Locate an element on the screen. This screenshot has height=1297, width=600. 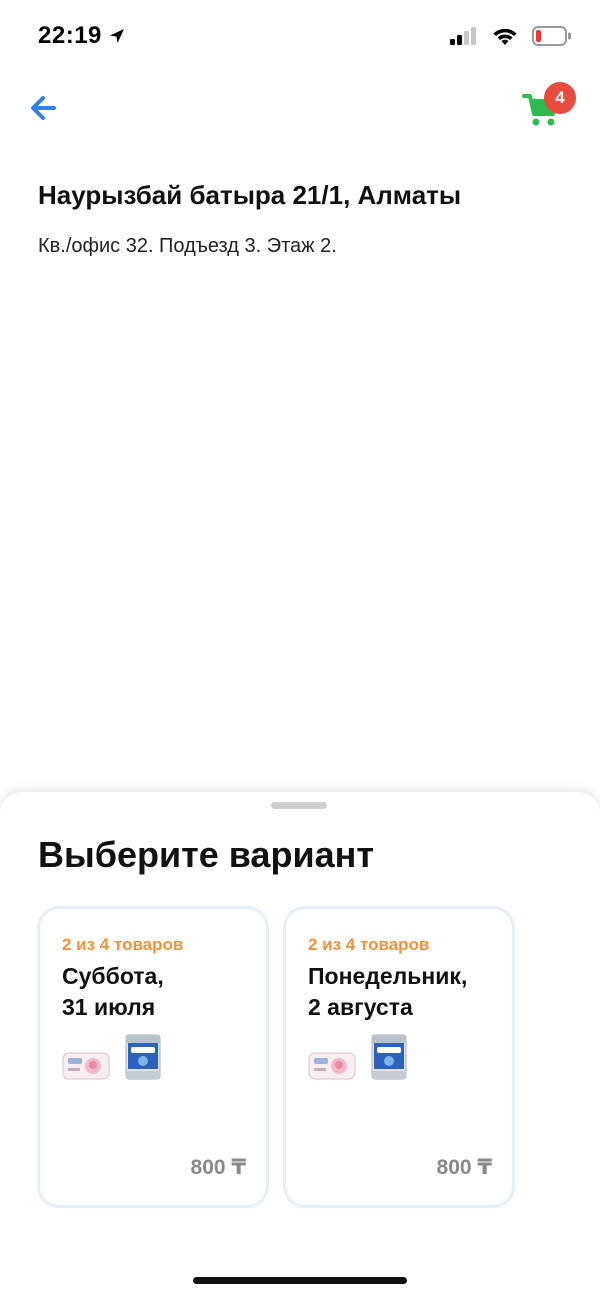
delivery-option-card: 2 из 4 товаров Суббота, 31 июля 800 ₸ is located at coordinates (153, 1057).